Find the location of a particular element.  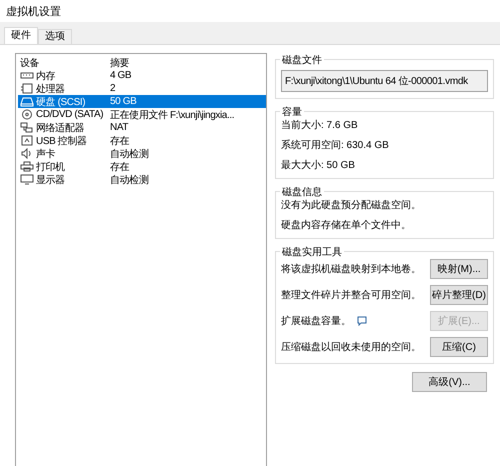

group-title: 磁盘信息 is located at coordinates (302, 192).